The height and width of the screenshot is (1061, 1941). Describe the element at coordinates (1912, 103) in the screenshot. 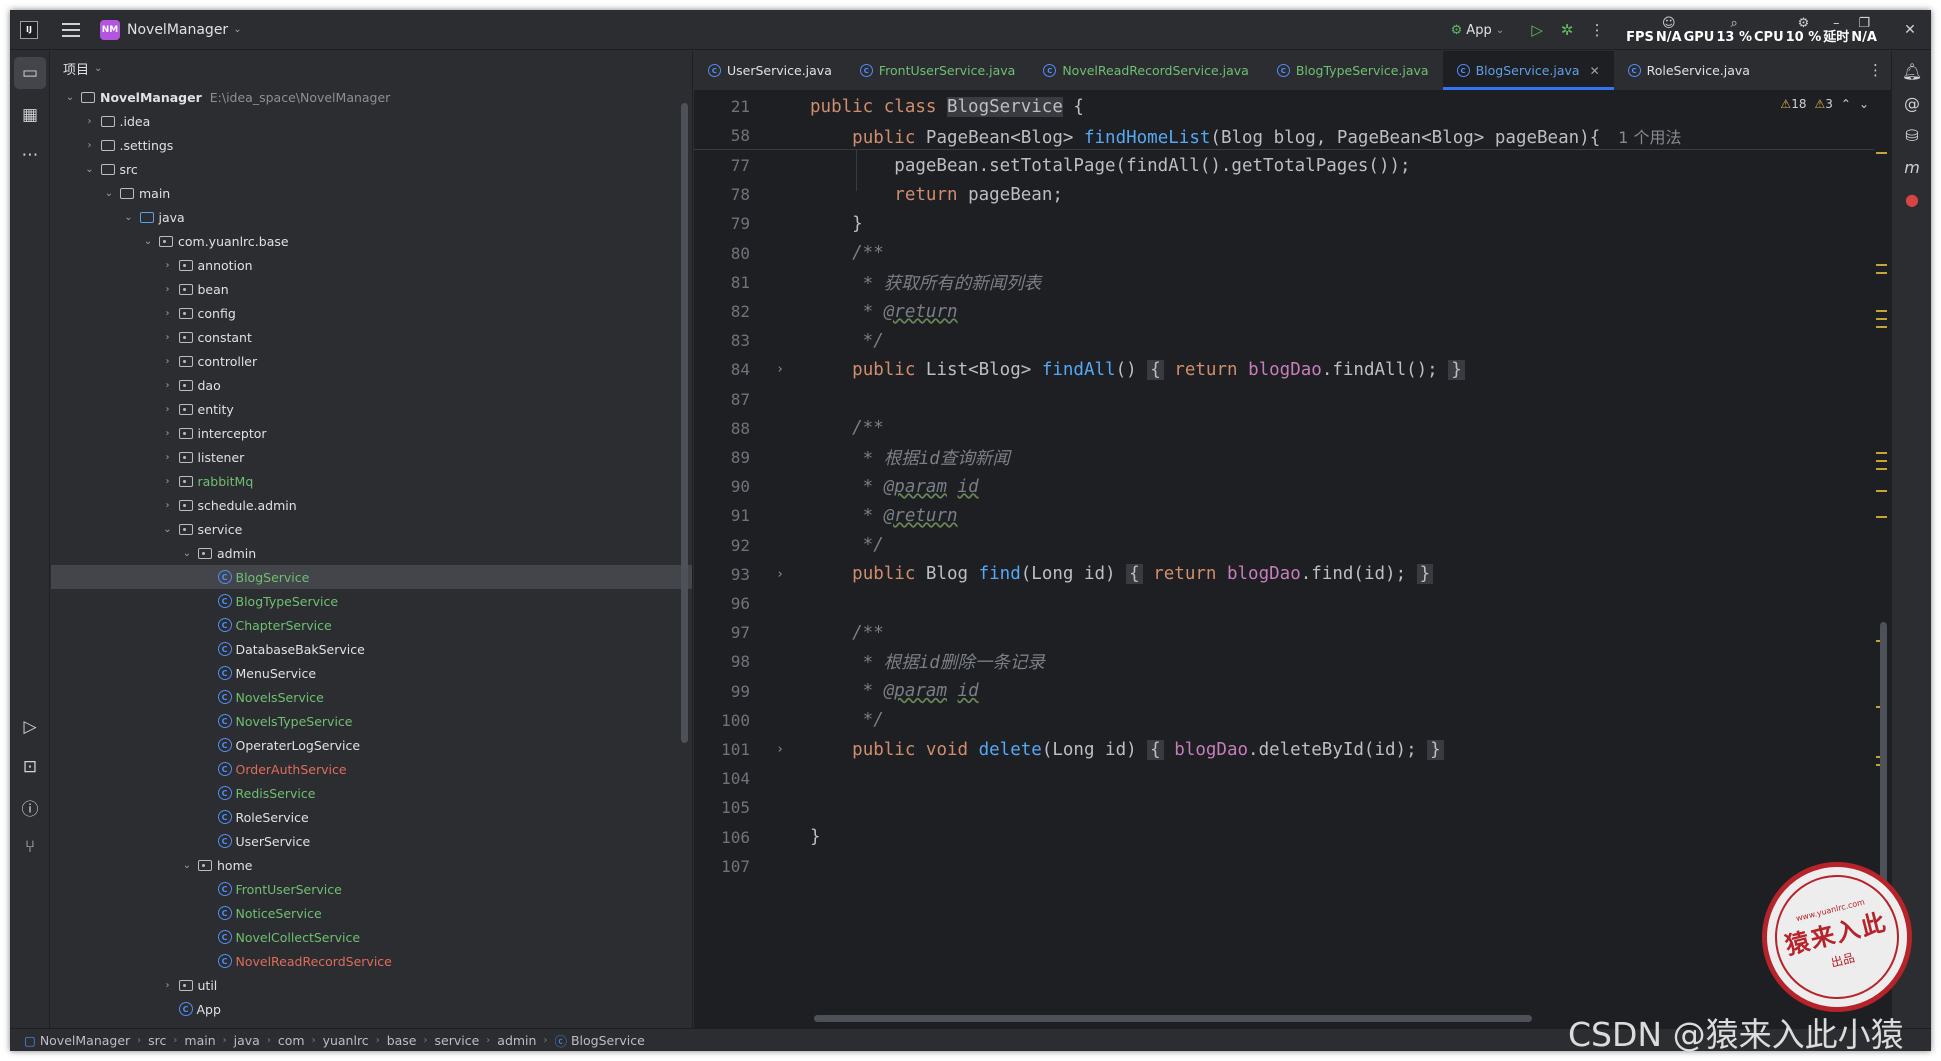

I see `ai-assistant-icon: @` at that location.